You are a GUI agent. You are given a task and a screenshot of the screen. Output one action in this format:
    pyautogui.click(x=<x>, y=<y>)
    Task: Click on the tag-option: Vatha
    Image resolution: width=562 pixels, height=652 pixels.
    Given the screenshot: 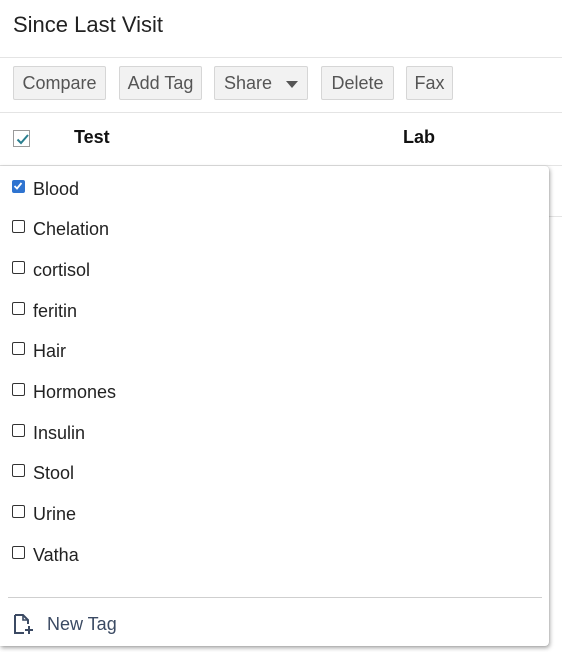 What is the action you would take?
    pyautogui.click(x=45, y=555)
    